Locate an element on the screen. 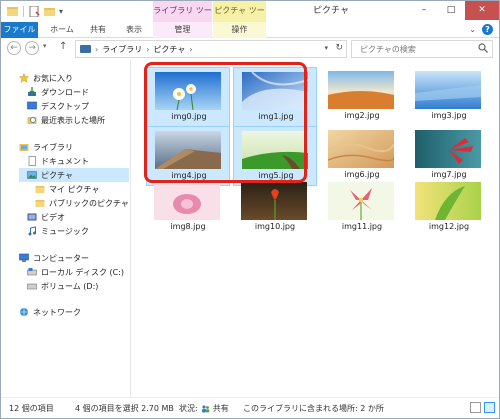 This screenshot has height=419, width=500. view-switcher is located at coordinates (482, 407).